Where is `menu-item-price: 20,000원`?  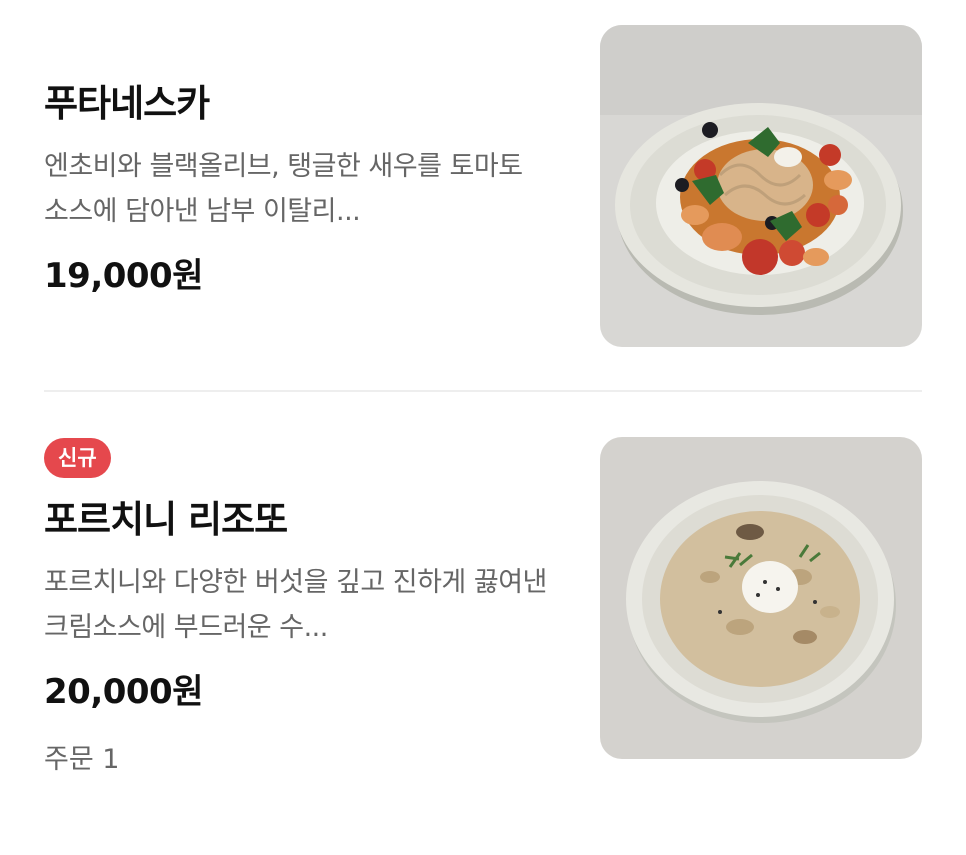 menu-item-price: 20,000원 is located at coordinates (123, 692).